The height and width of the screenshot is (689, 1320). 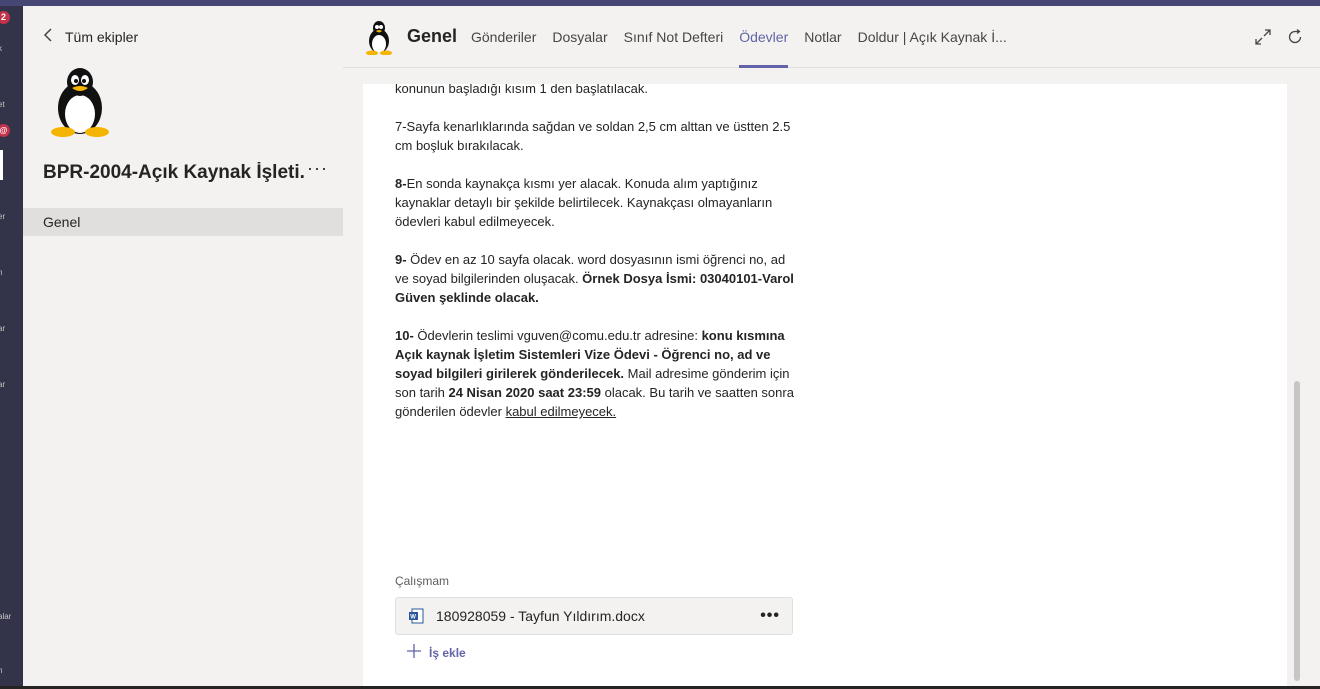 I want to click on app-rail: 2 k et @ r er n ar ar alar n, so click(x=11, y=347).